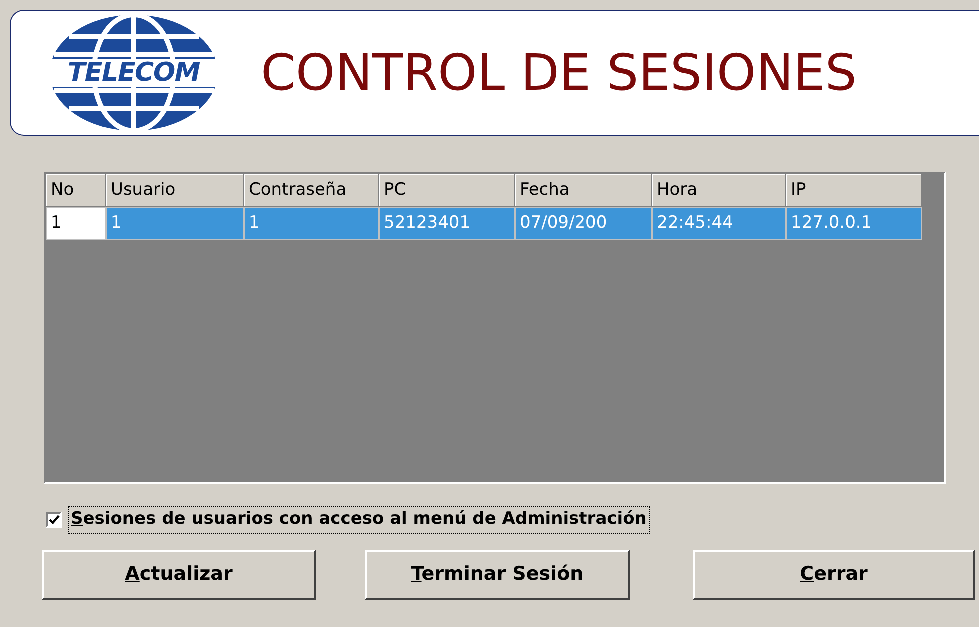 The image size is (979, 627). I want to click on column-header: IP, so click(854, 190).